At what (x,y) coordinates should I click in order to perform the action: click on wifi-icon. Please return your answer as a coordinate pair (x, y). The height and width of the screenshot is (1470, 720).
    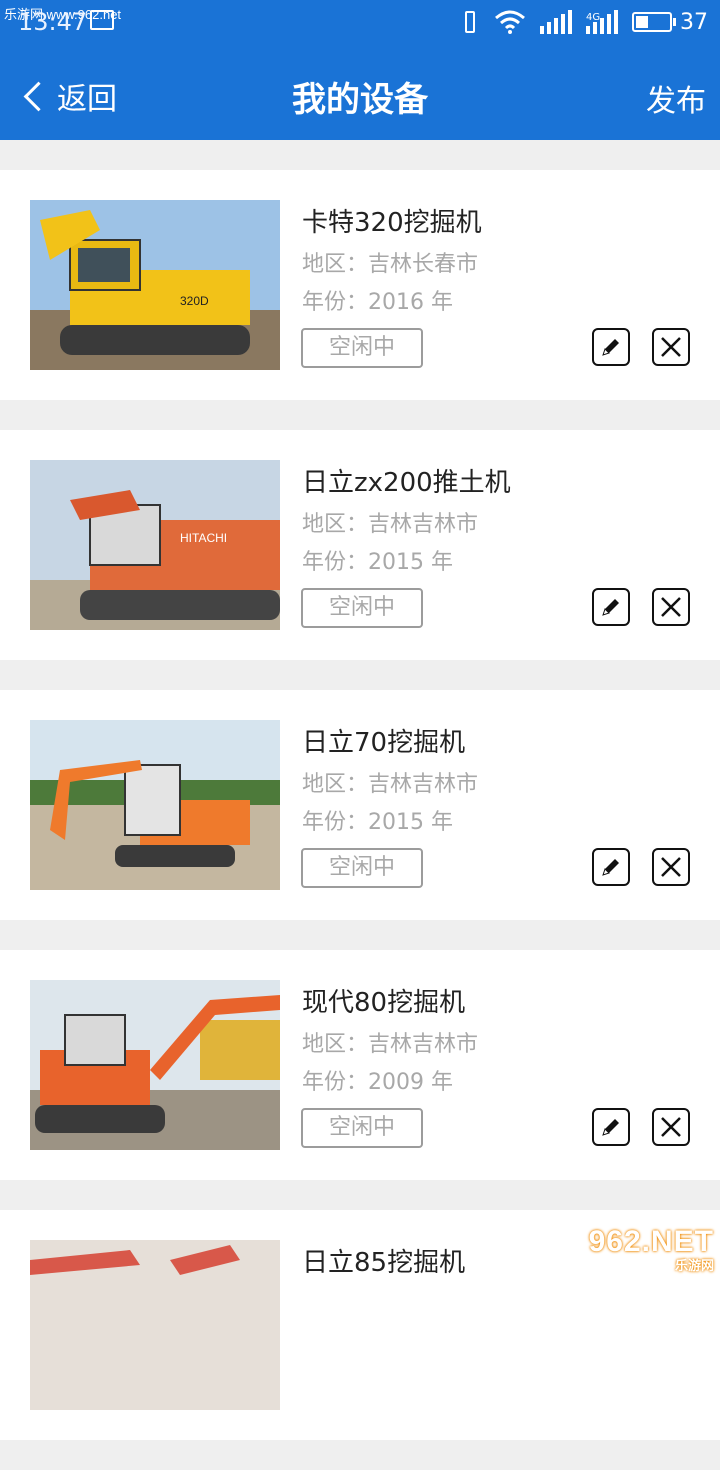
    Looking at the image, I should click on (510, 22).